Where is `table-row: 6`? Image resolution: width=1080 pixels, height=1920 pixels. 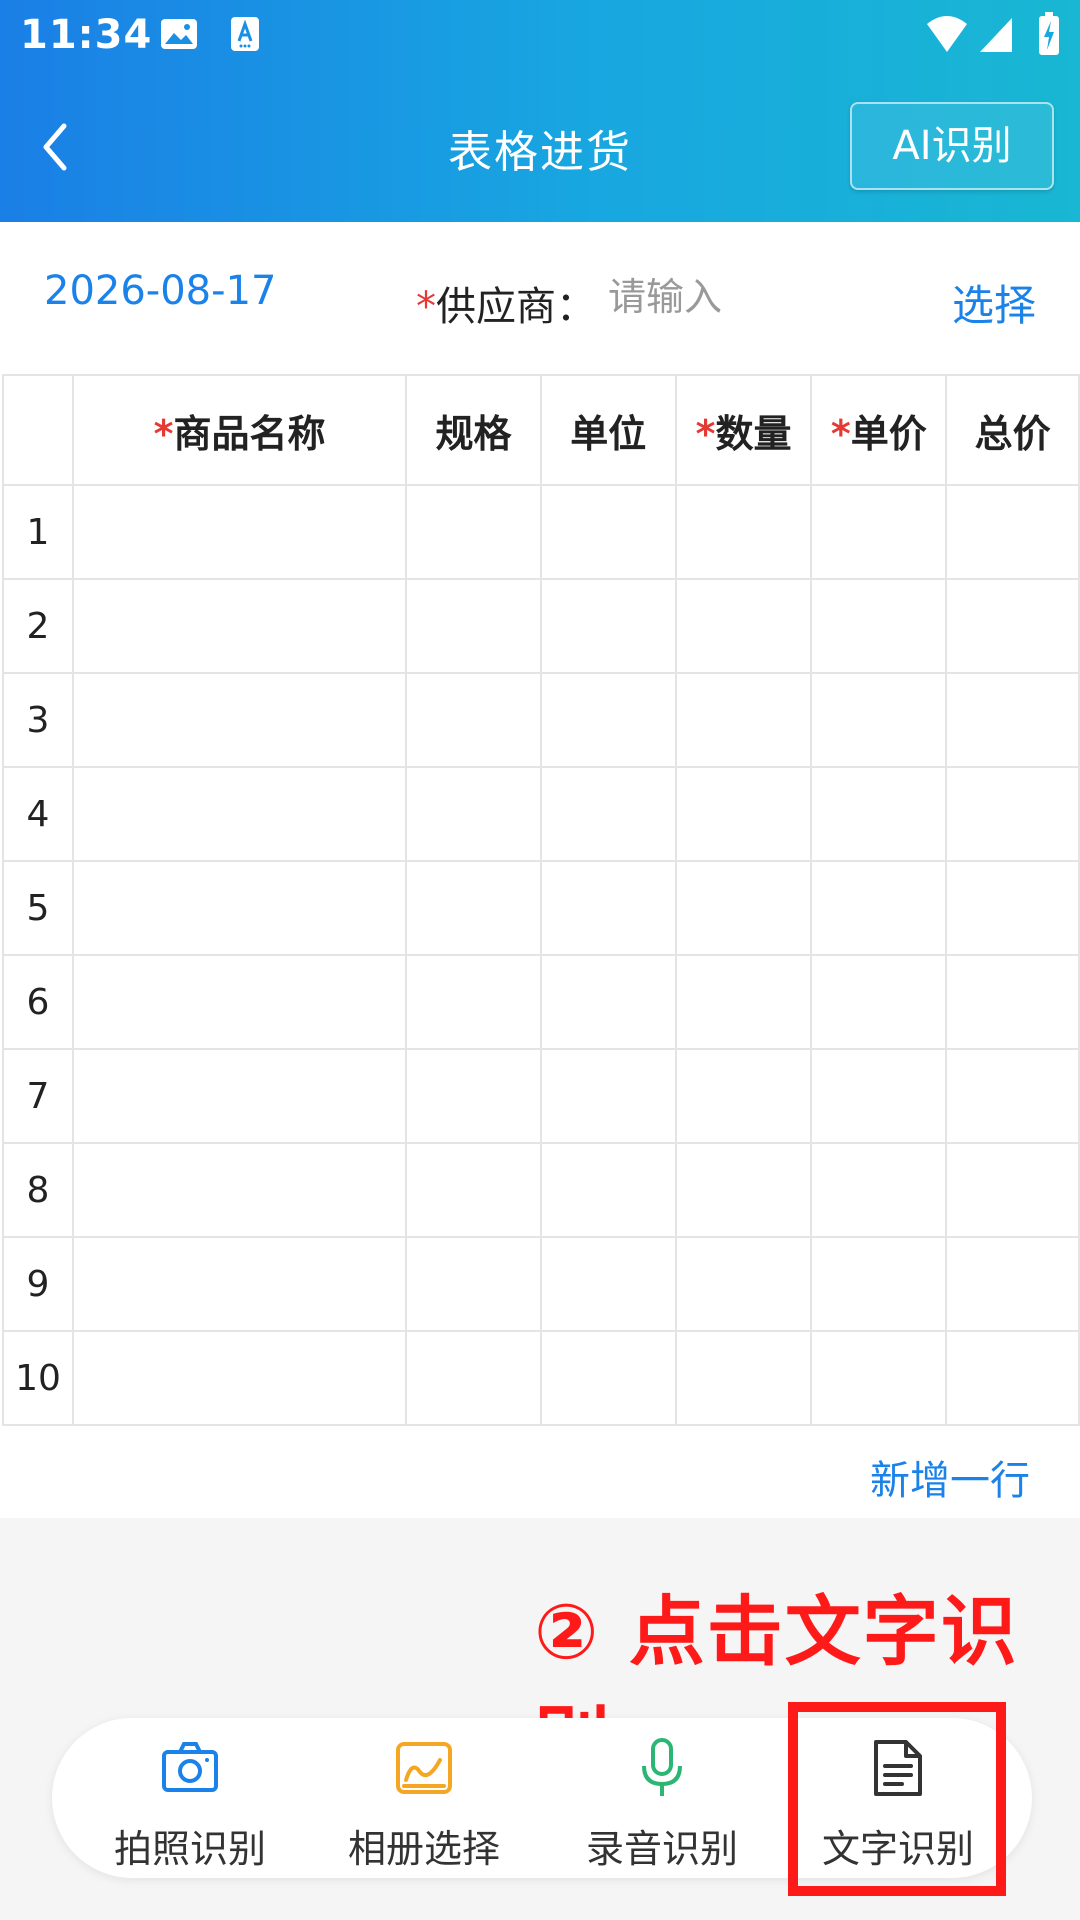
table-row: 6 is located at coordinates (541, 1002).